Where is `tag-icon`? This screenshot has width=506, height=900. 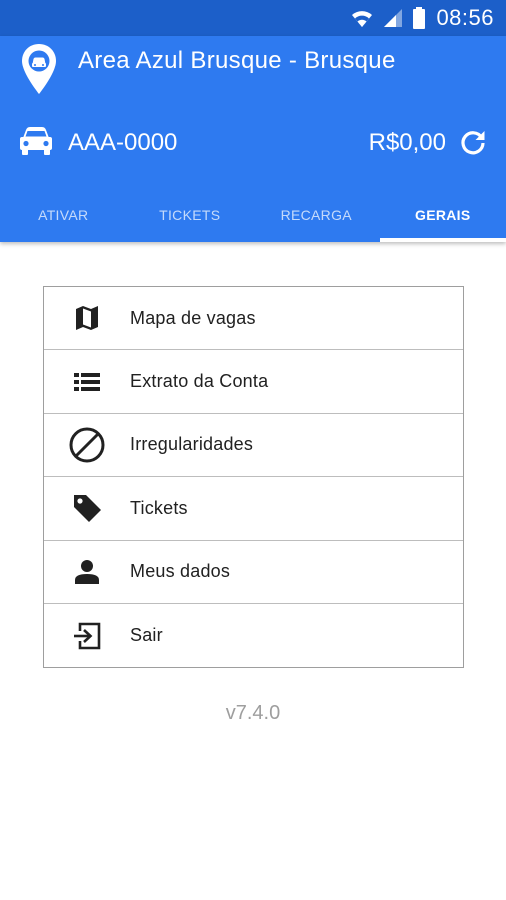
tag-icon is located at coordinates (87, 508).